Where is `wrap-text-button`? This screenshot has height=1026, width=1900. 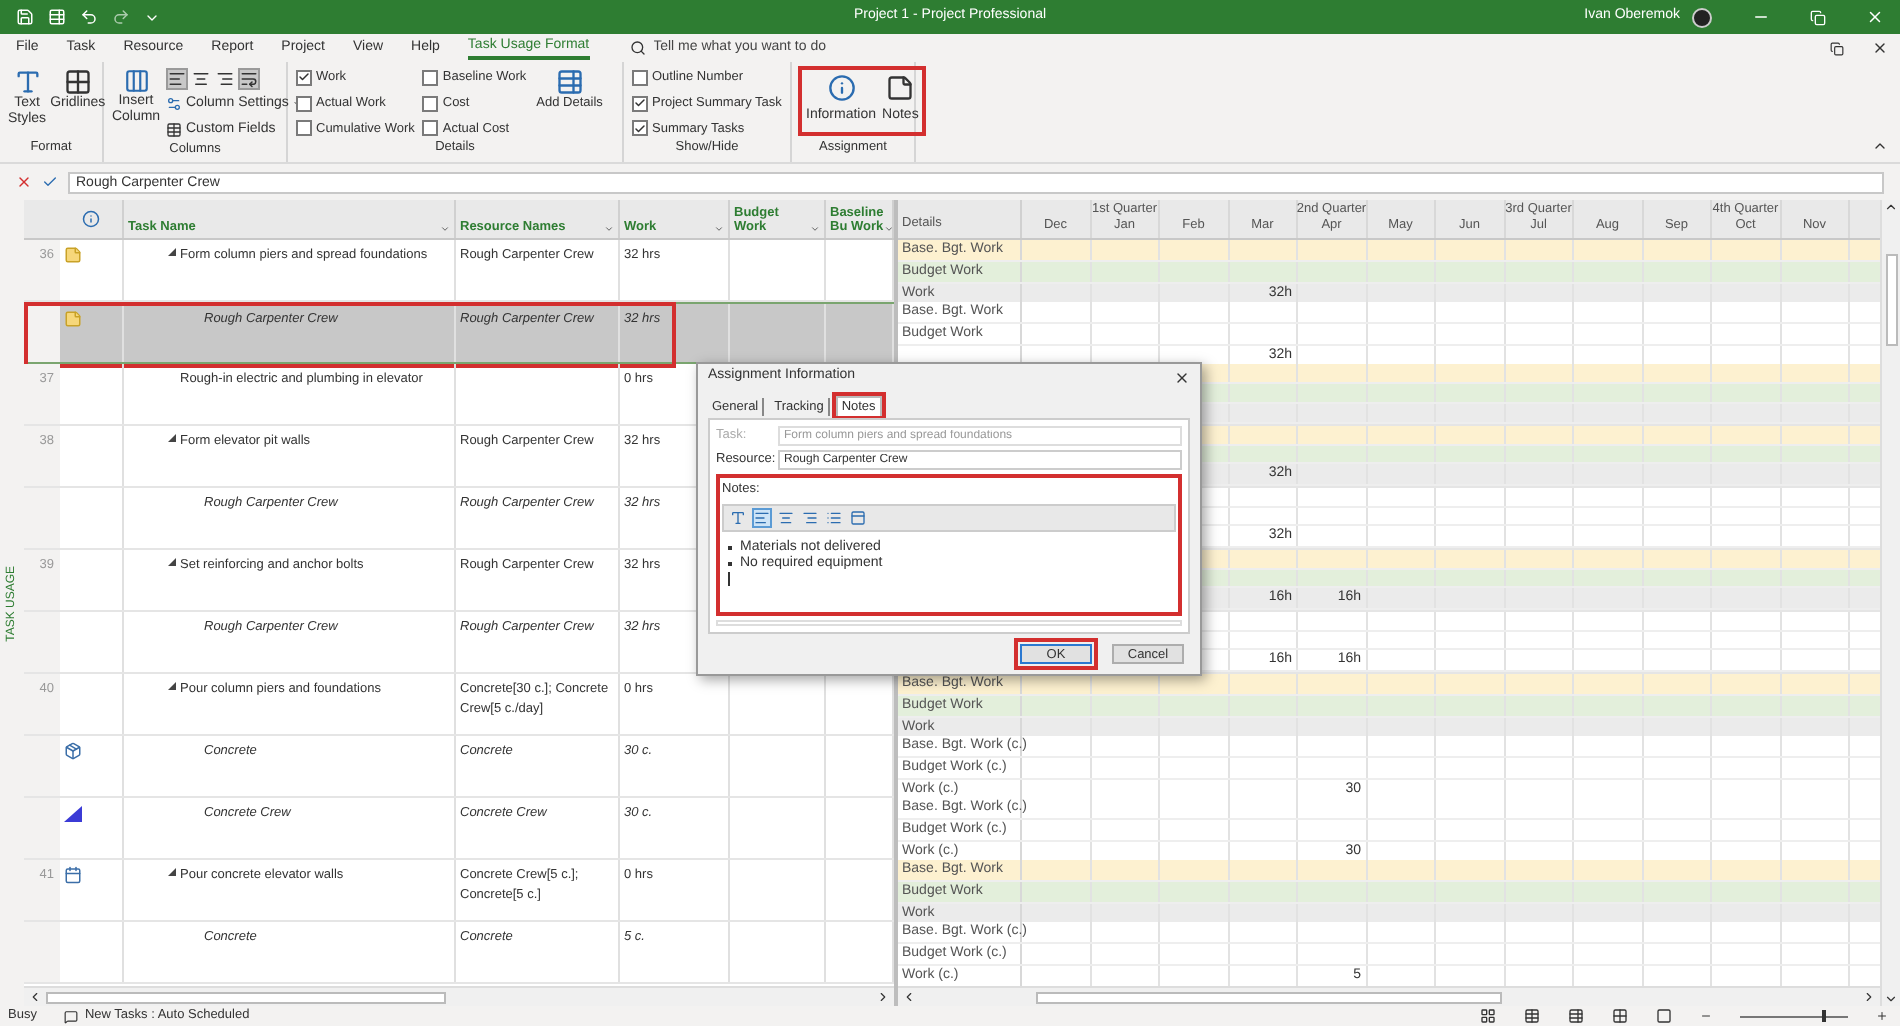 wrap-text-button is located at coordinates (249, 79).